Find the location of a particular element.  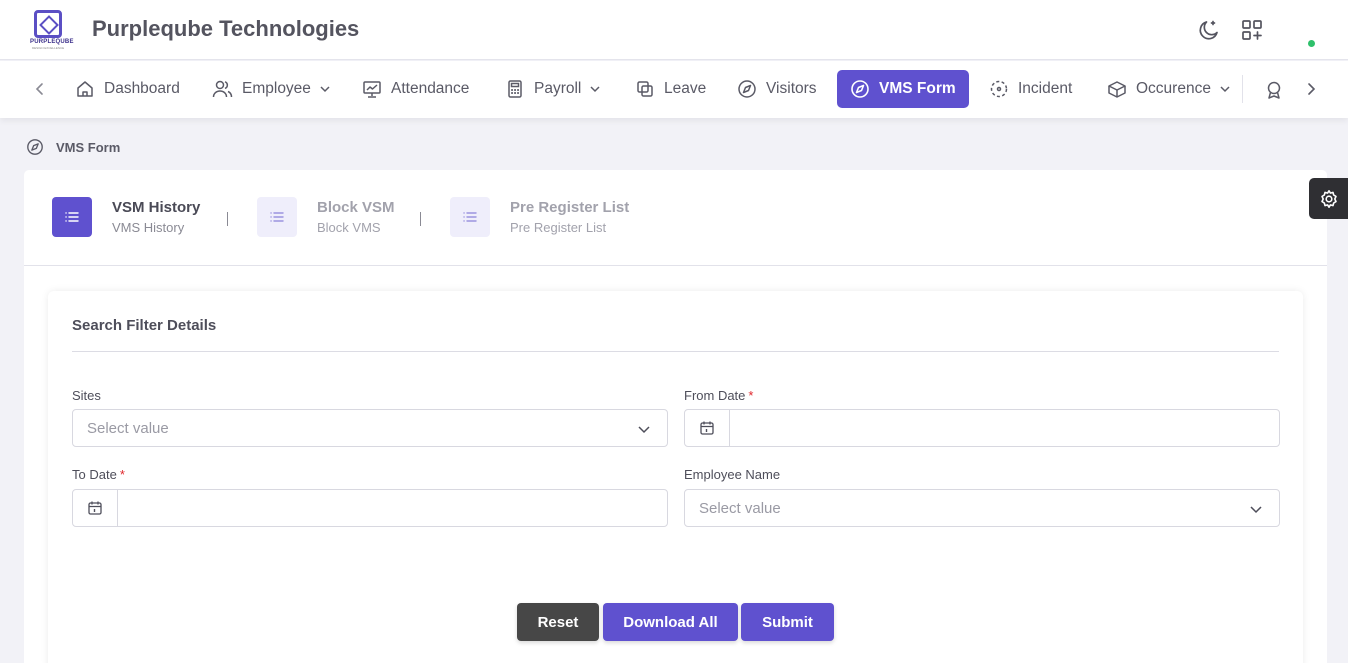

home-icon is located at coordinates (85, 89).